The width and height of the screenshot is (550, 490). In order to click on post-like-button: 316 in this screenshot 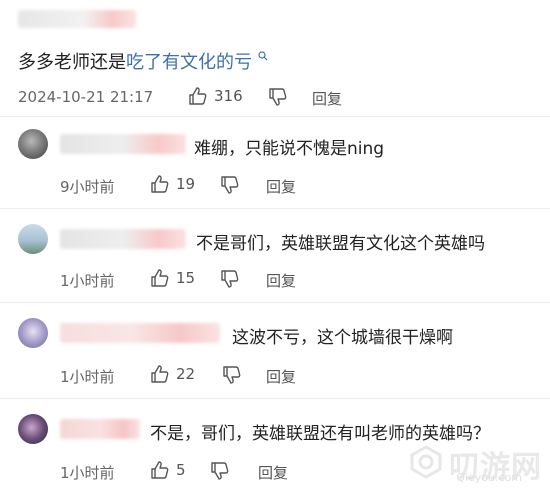, I will do `click(215, 96)`.